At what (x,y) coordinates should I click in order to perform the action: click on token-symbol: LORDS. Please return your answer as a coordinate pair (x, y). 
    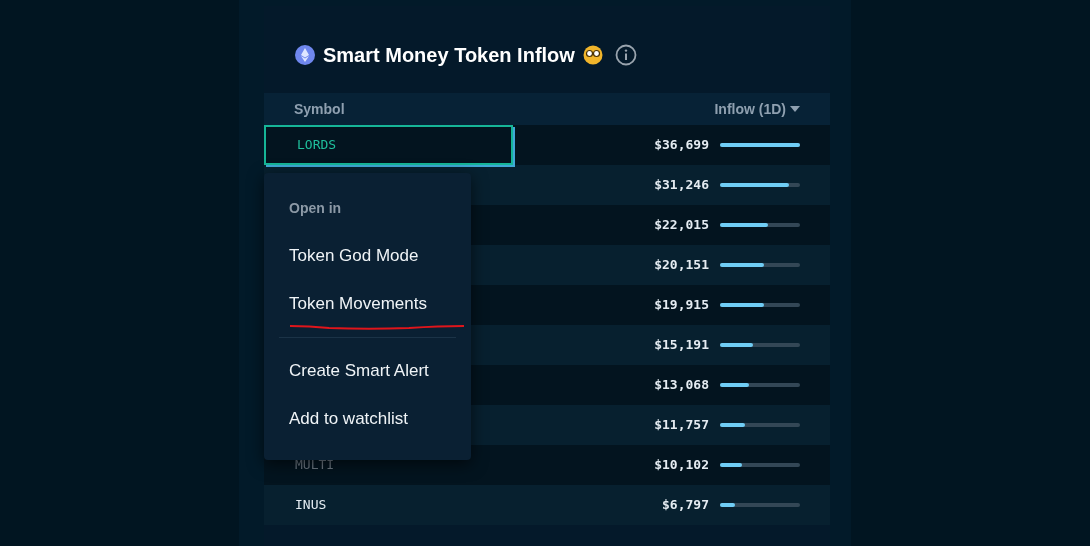
    Looking at the image, I should click on (317, 145).